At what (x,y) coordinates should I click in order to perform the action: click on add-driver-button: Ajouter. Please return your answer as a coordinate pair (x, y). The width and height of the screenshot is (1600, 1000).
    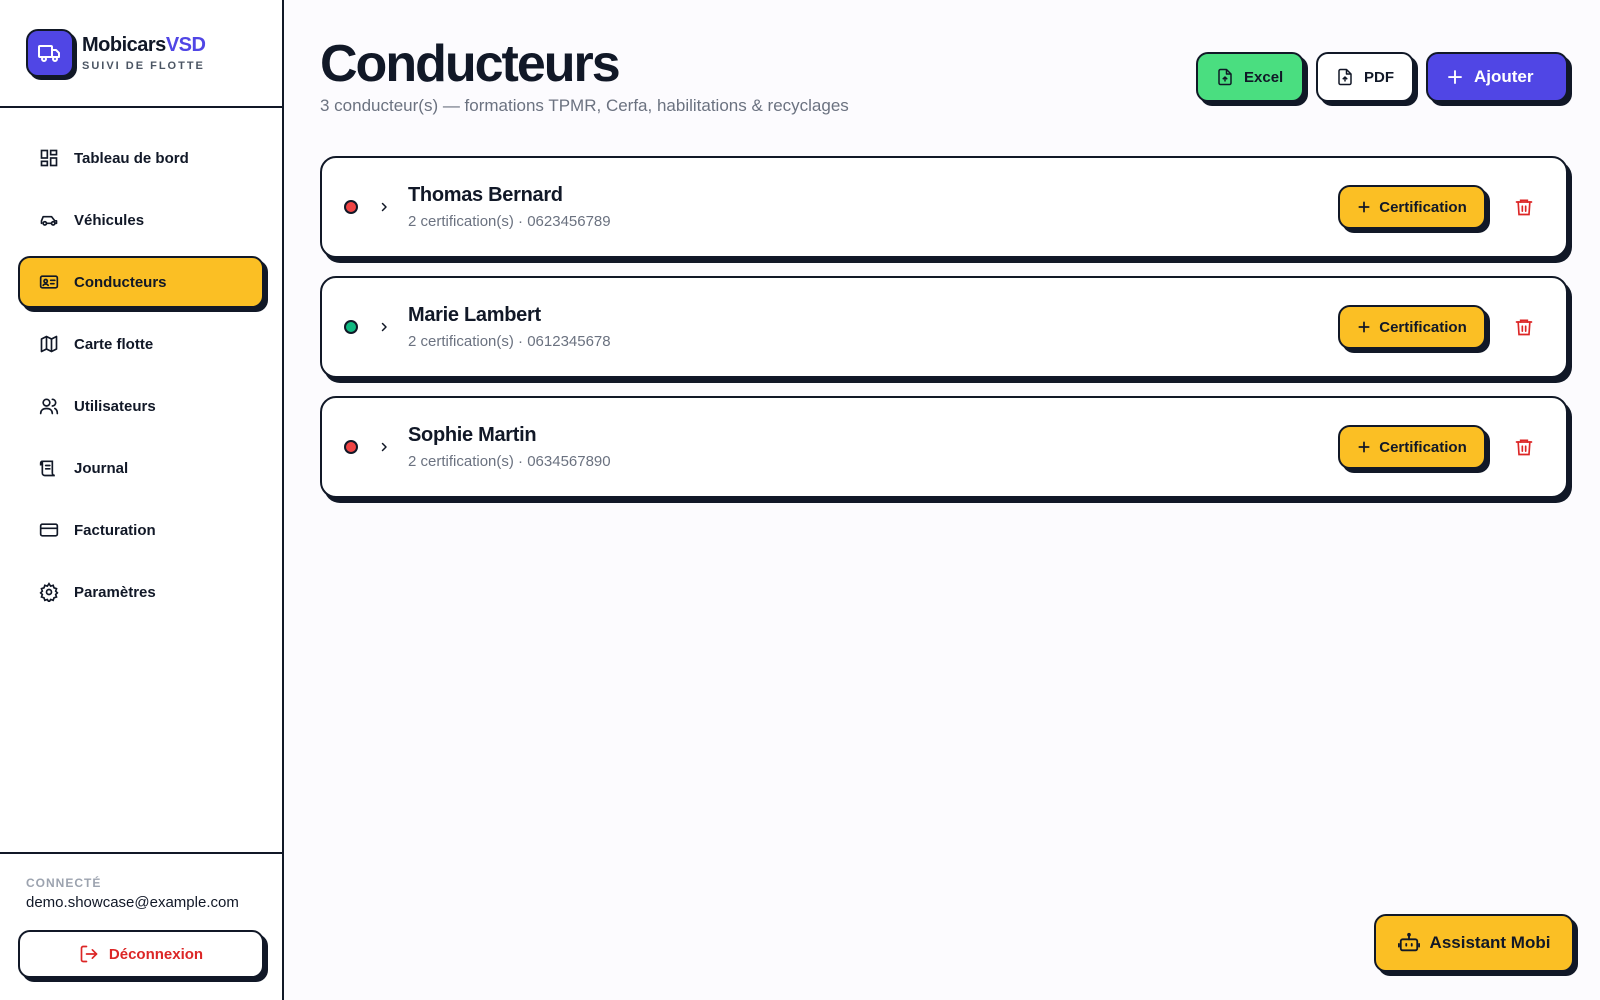
    Looking at the image, I should click on (1497, 77).